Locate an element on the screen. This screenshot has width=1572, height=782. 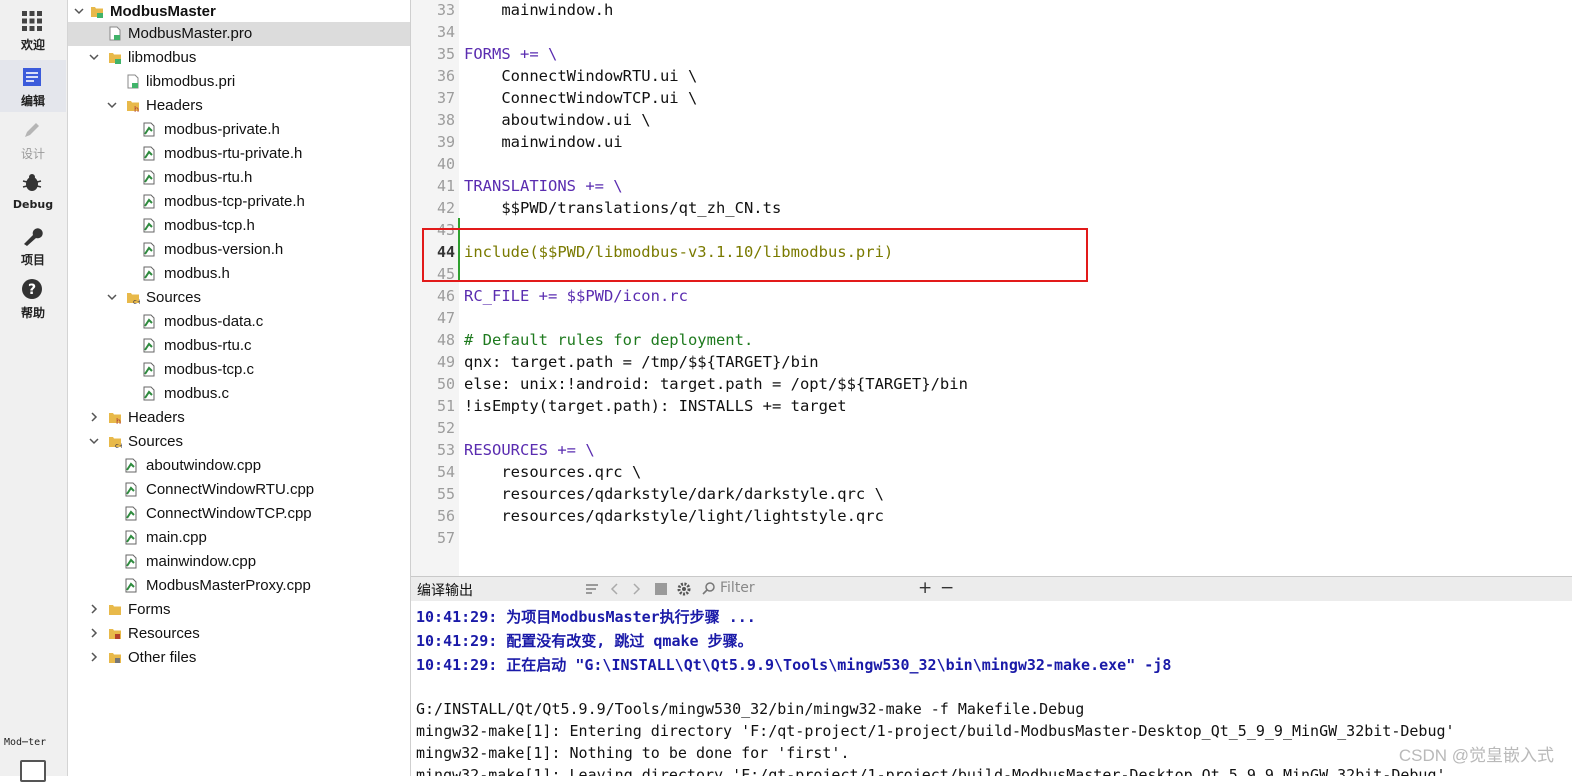
mode-project-button: 项目 is located at coordinates (33, 245).